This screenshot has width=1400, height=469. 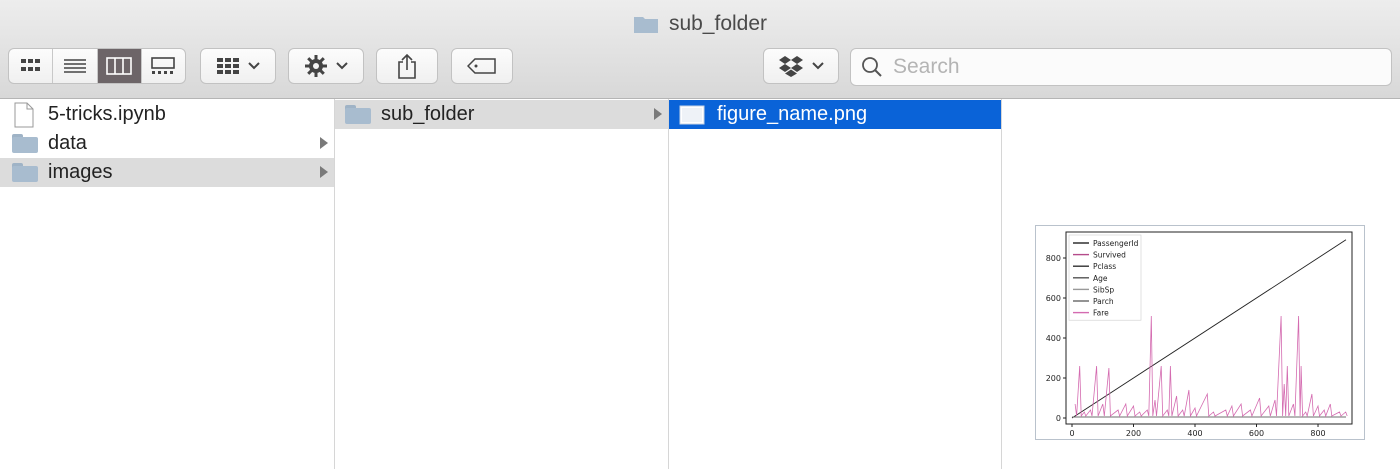 I want to click on dropbox-button, so click(x=801, y=66).